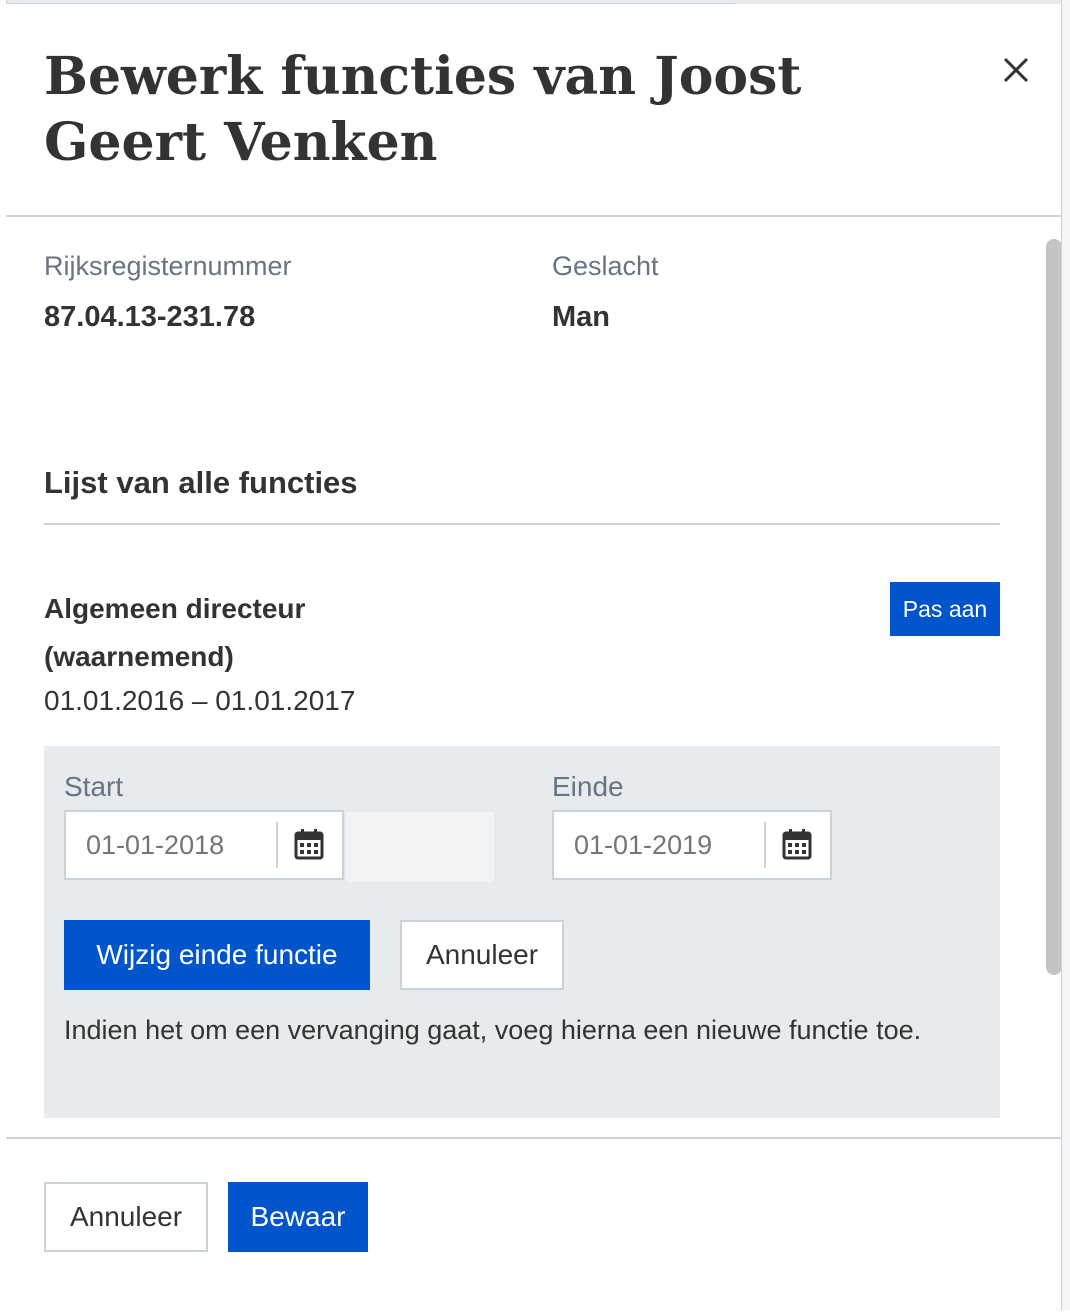 The height and width of the screenshot is (1312, 1070). Describe the element at coordinates (1065, 655) in the screenshot. I see `background-page-right` at that location.